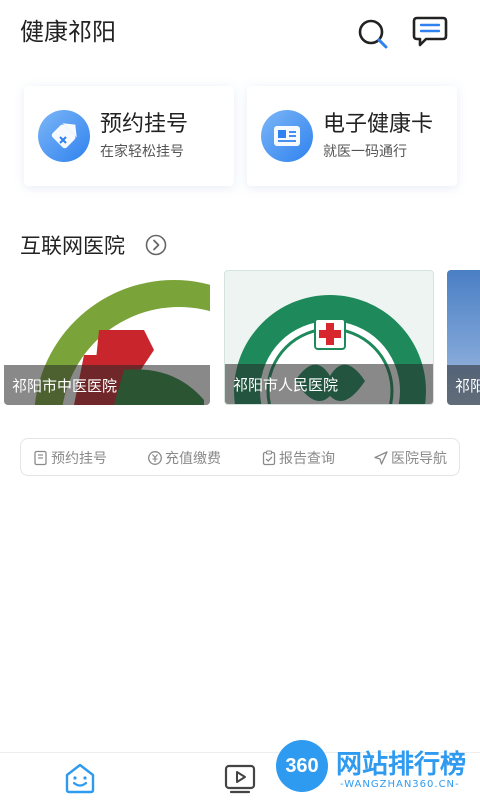 The width and height of the screenshot is (480, 800). I want to click on header: 健康祁阳, so click(240, 30).